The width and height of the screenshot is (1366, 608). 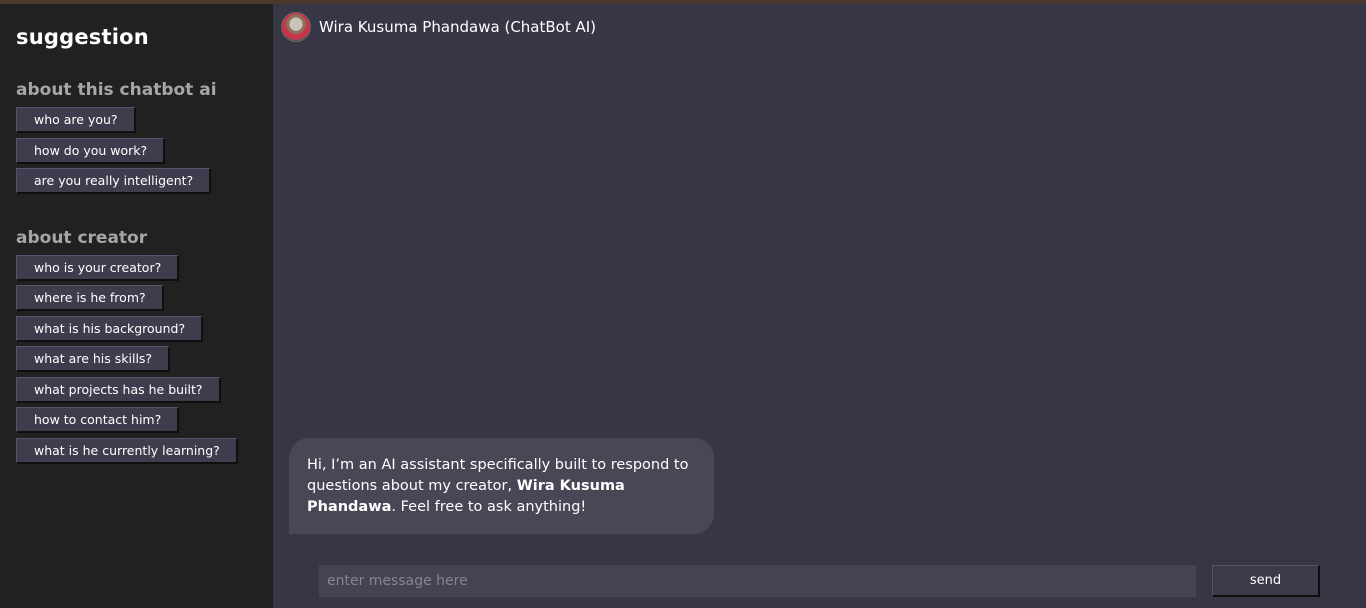 I want to click on suggestion-who-is-creator: who is your creator?, so click(x=98, y=267).